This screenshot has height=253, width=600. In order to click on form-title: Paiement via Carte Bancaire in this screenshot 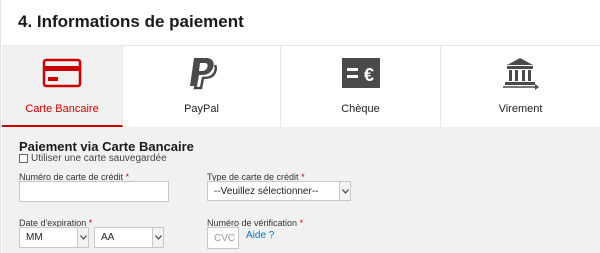, I will do `click(106, 146)`.